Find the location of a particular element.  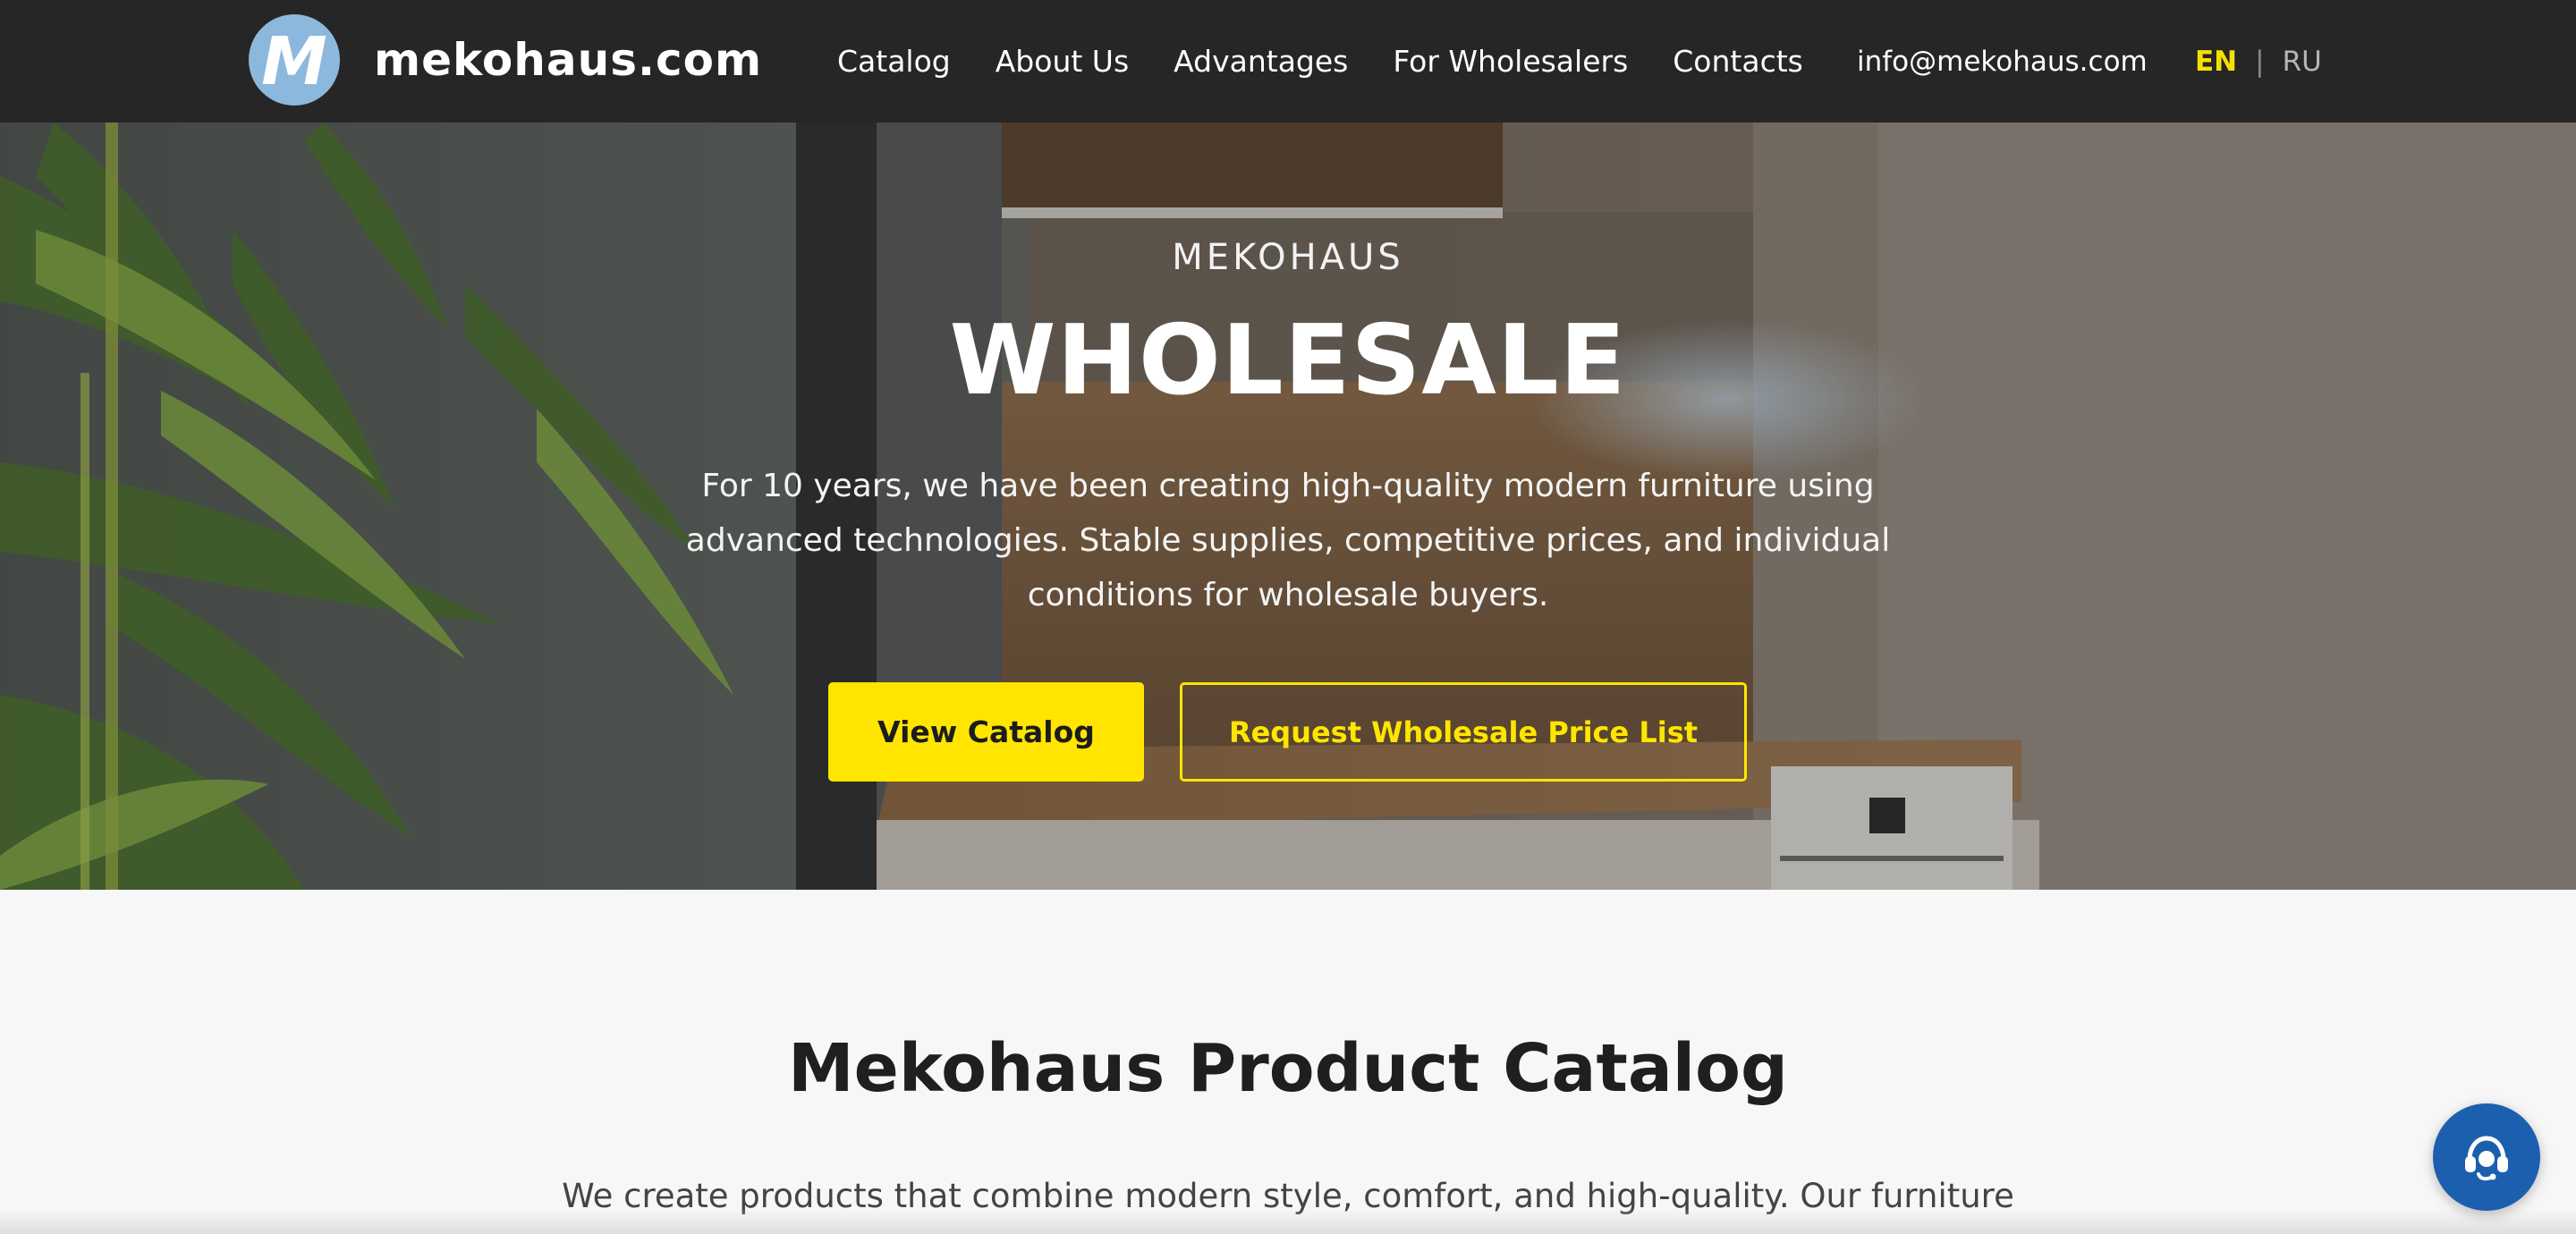

email-link: info@mekohaus.com is located at coordinates (2002, 61).